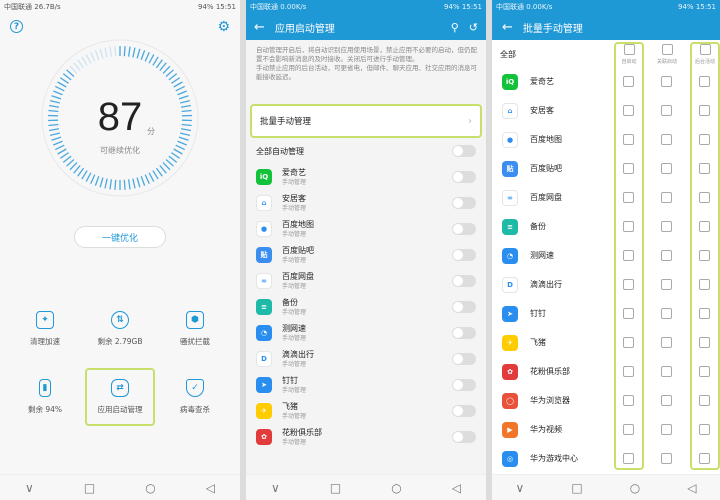 This screenshot has height=500, width=720. I want to click on app-name: 百度网盘, so click(546, 197).